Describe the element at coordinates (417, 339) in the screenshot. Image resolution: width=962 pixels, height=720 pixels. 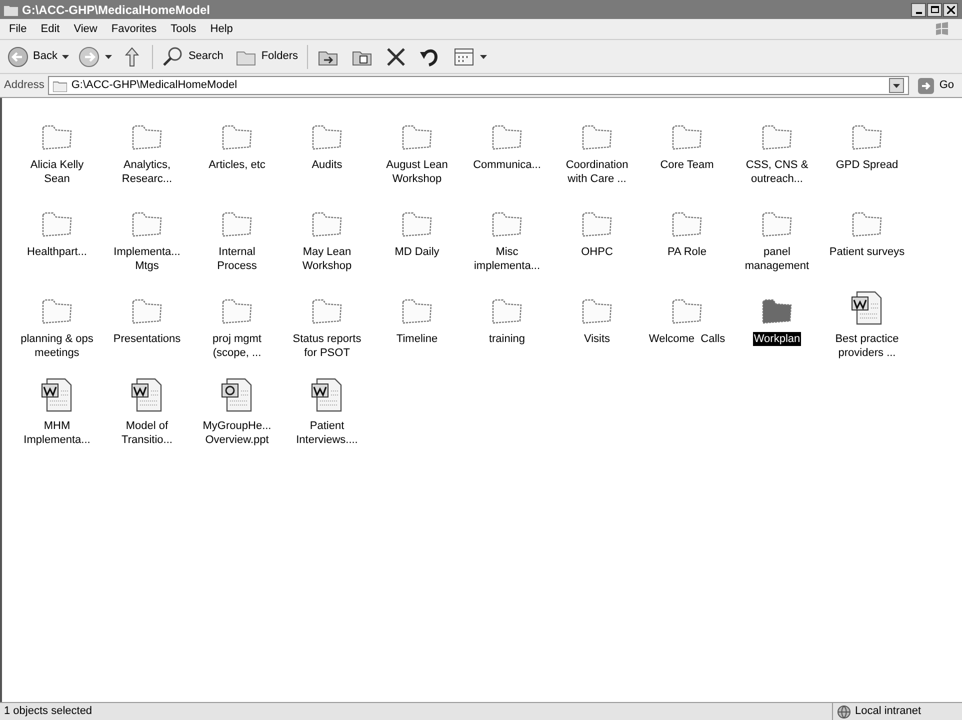
I see `item-label: Timeline` at that location.